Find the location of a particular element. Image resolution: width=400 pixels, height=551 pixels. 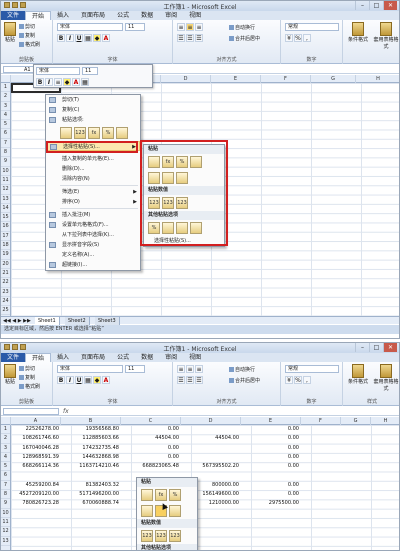

paste-button: 粘贴 is located at coordinates (10, 32).